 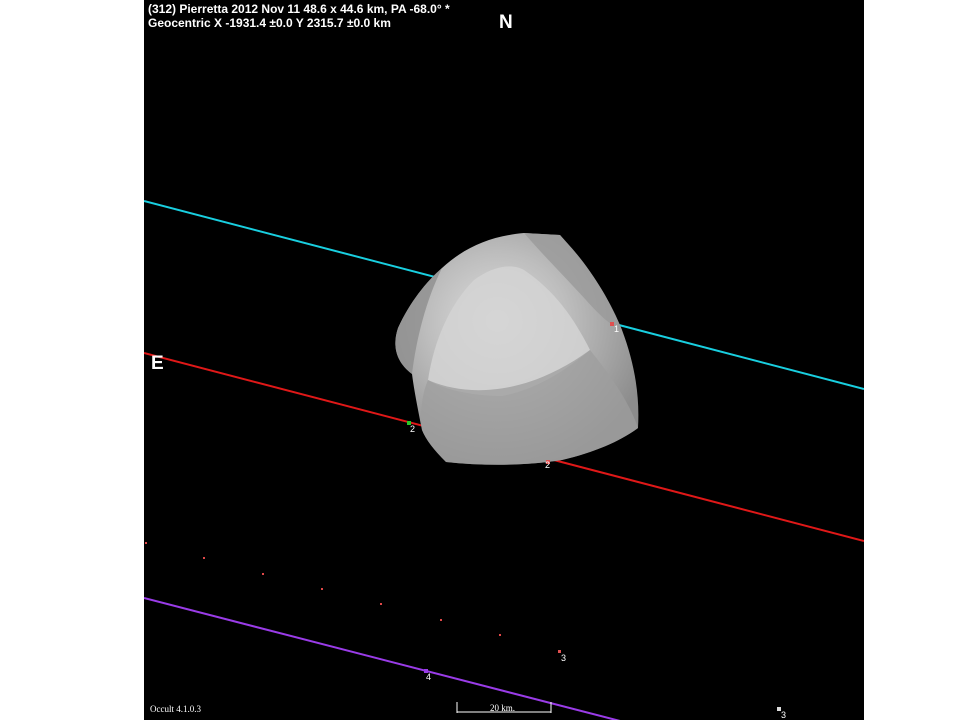 I want to click on chord-label-1: 1, so click(x=617, y=329).